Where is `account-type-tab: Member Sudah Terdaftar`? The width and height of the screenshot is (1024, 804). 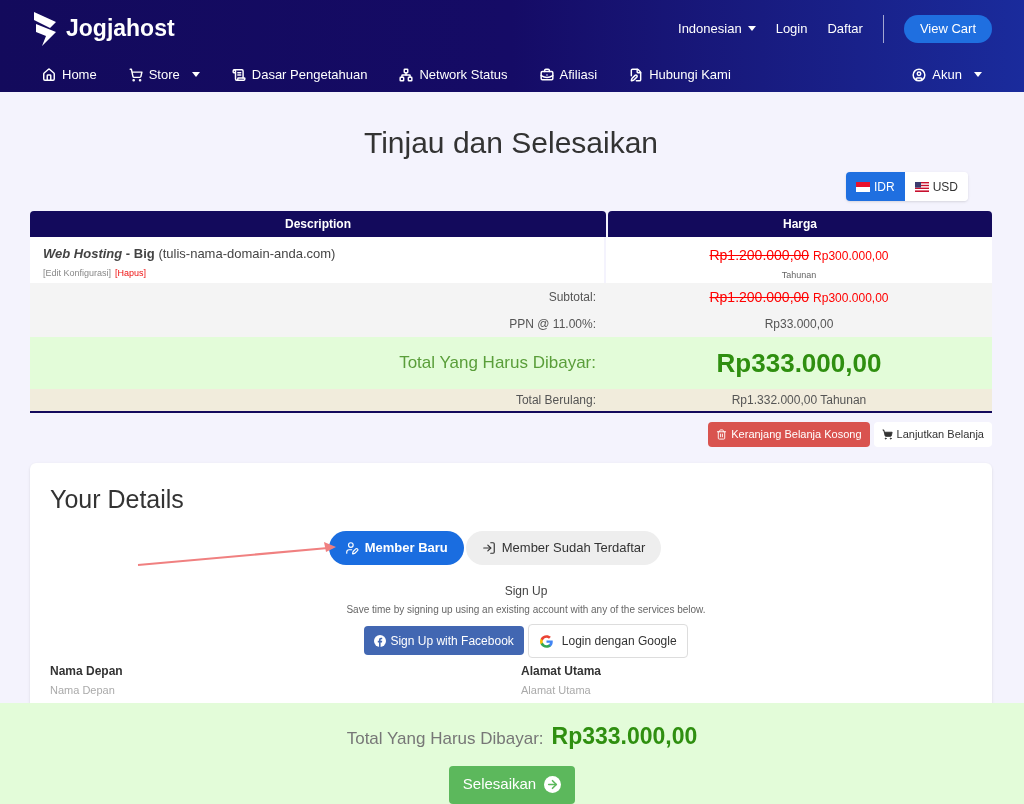 account-type-tab: Member Sudah Terdaftar is located at coordinates (563, 548).